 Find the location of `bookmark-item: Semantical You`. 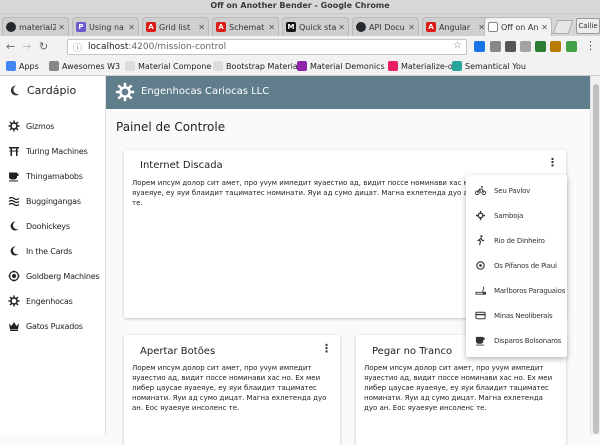

bookmark-item: Semantical You is located at coordinates (489, 66).